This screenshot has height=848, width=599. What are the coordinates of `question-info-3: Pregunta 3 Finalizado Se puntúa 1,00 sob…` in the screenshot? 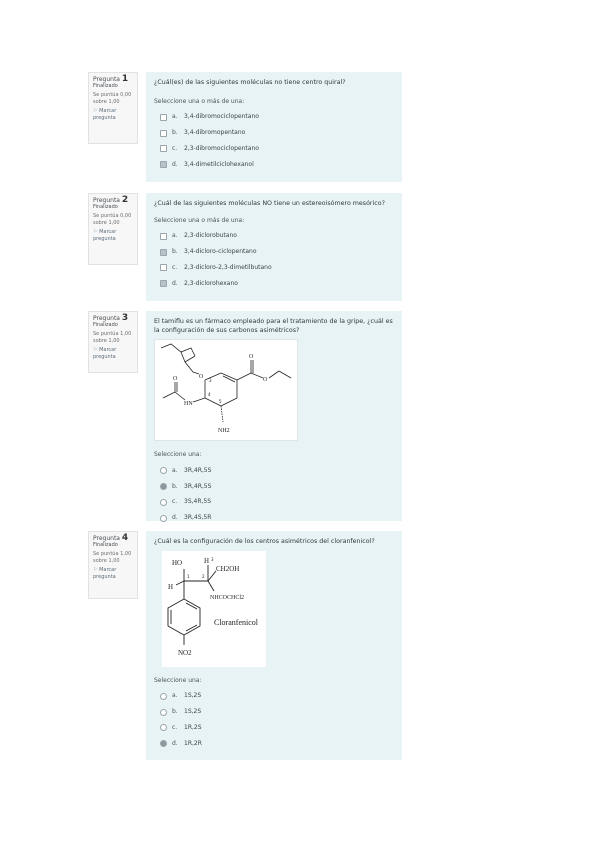 It's located at (113, 342).